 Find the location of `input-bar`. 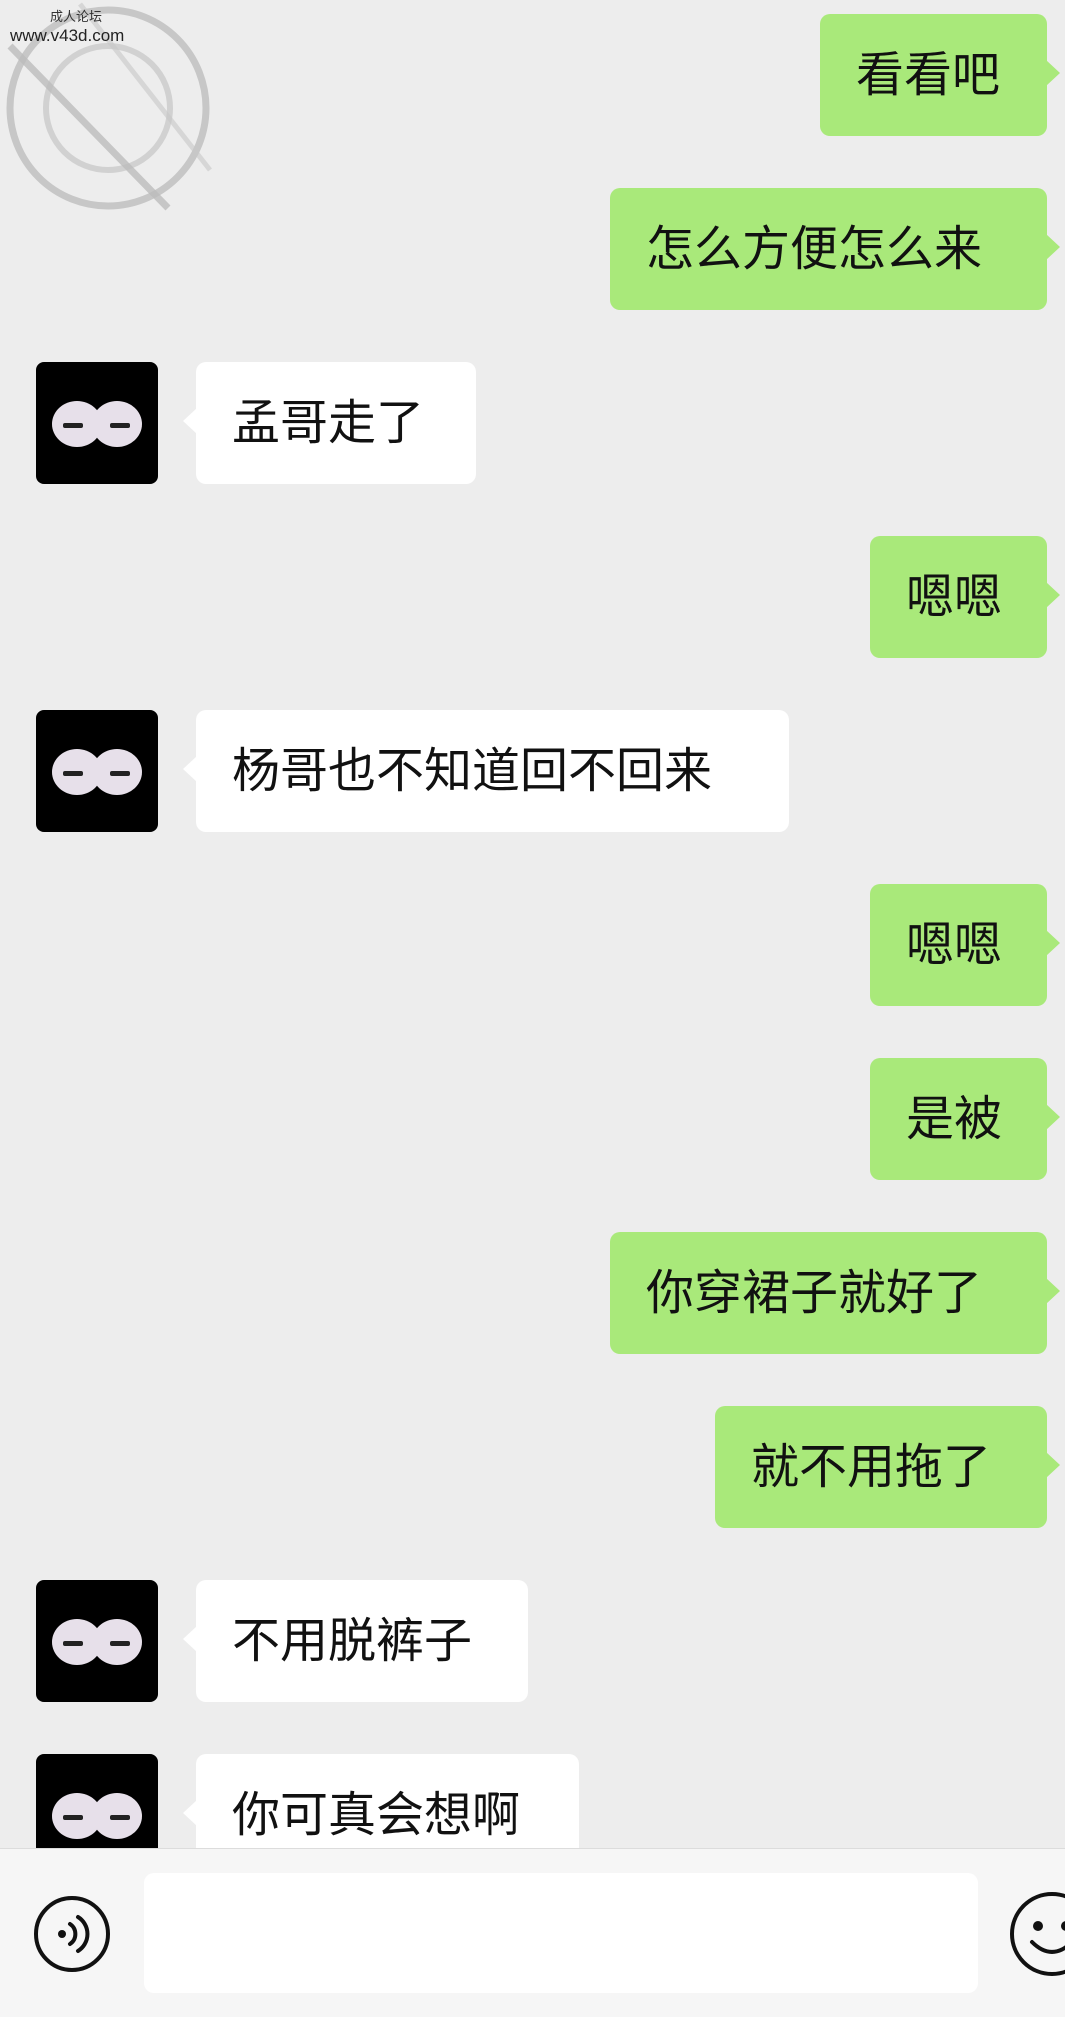

input-bar is located at coordinates (532, 1932).